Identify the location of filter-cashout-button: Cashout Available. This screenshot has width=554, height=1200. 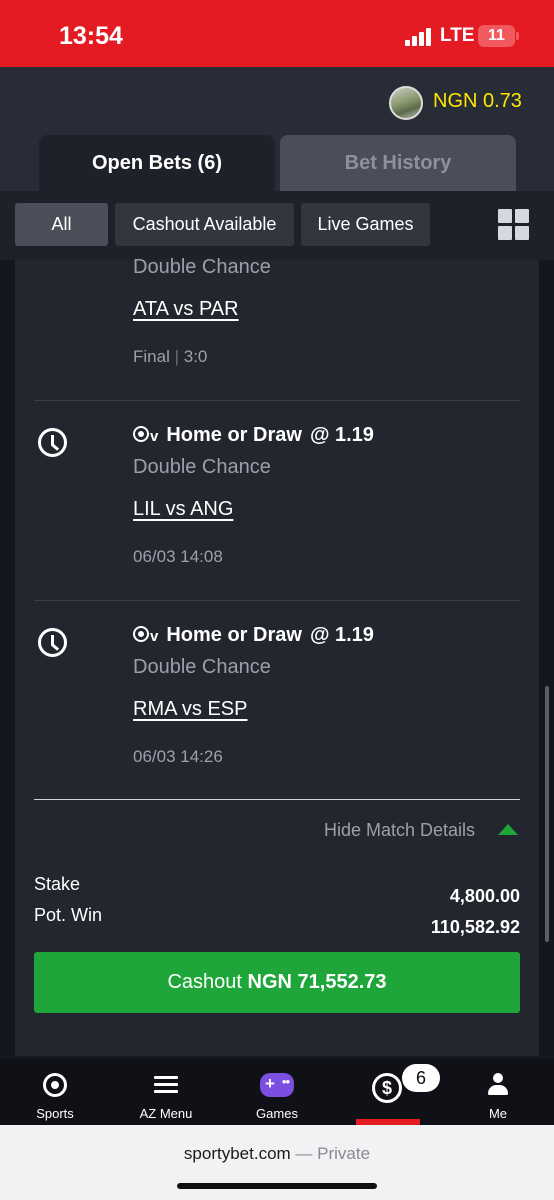
(204, 224).